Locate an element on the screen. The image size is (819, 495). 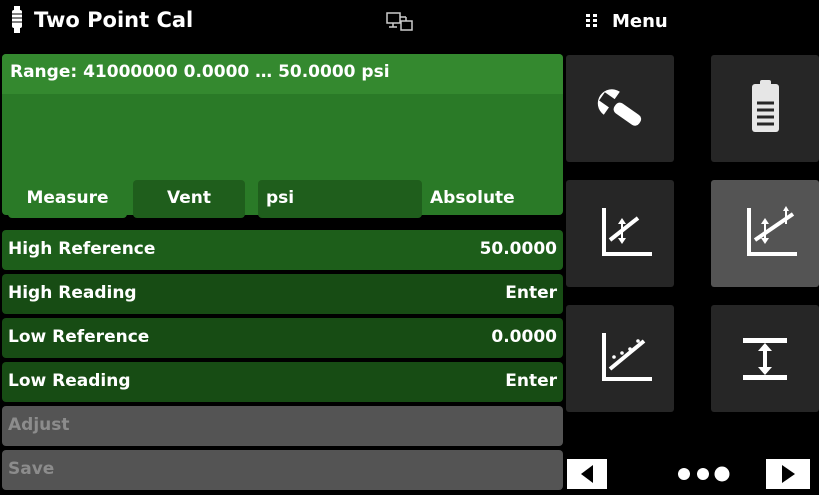
low-reference-row: Low Reference 0.0000 is located at coordinates (282, 338).